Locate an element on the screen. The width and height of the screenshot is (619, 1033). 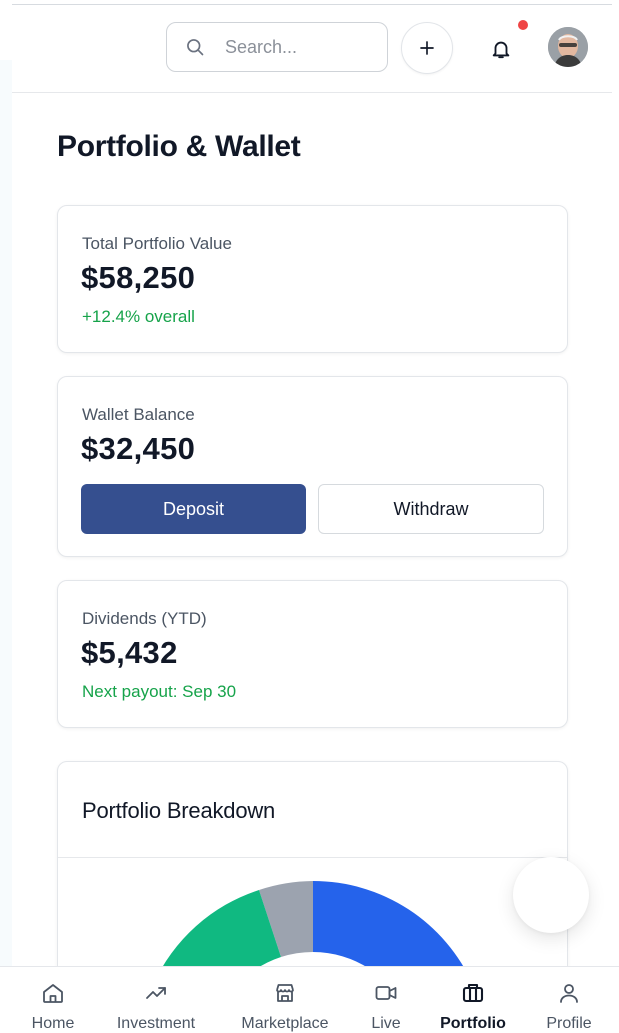
search-box is located at coordinates (277, 47).